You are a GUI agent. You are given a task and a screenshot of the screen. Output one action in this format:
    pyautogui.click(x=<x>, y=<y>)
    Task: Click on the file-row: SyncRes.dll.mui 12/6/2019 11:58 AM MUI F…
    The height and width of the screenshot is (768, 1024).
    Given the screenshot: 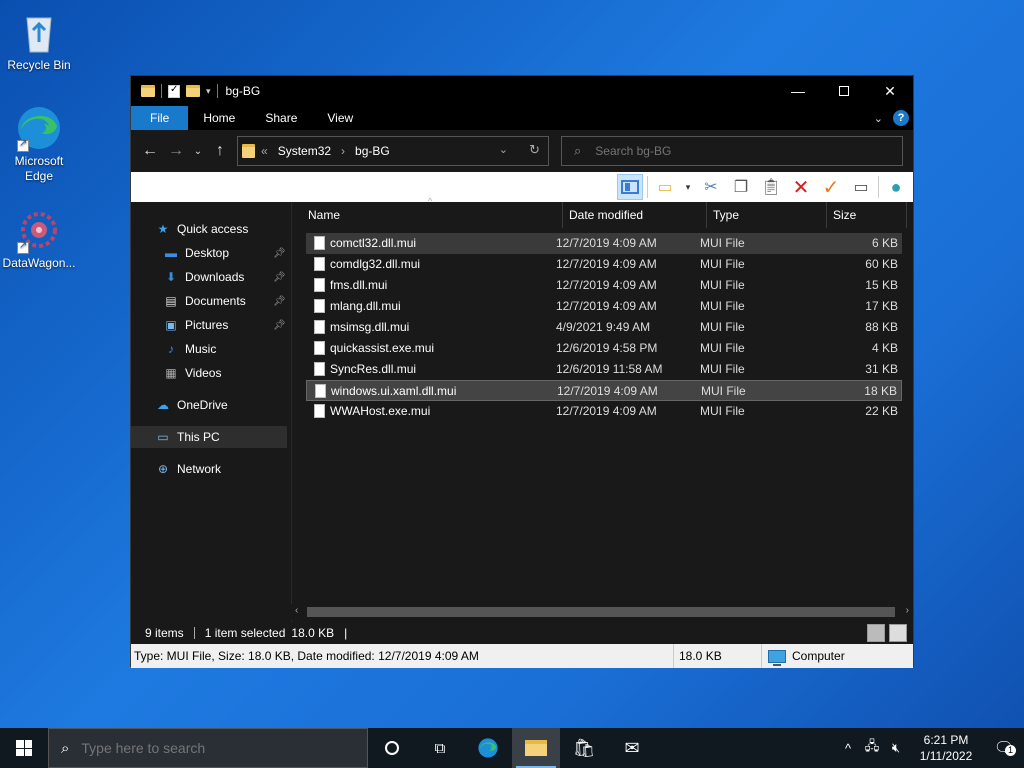 What is the action you would take?
    pyautogui.click(x=604, y=369)
    